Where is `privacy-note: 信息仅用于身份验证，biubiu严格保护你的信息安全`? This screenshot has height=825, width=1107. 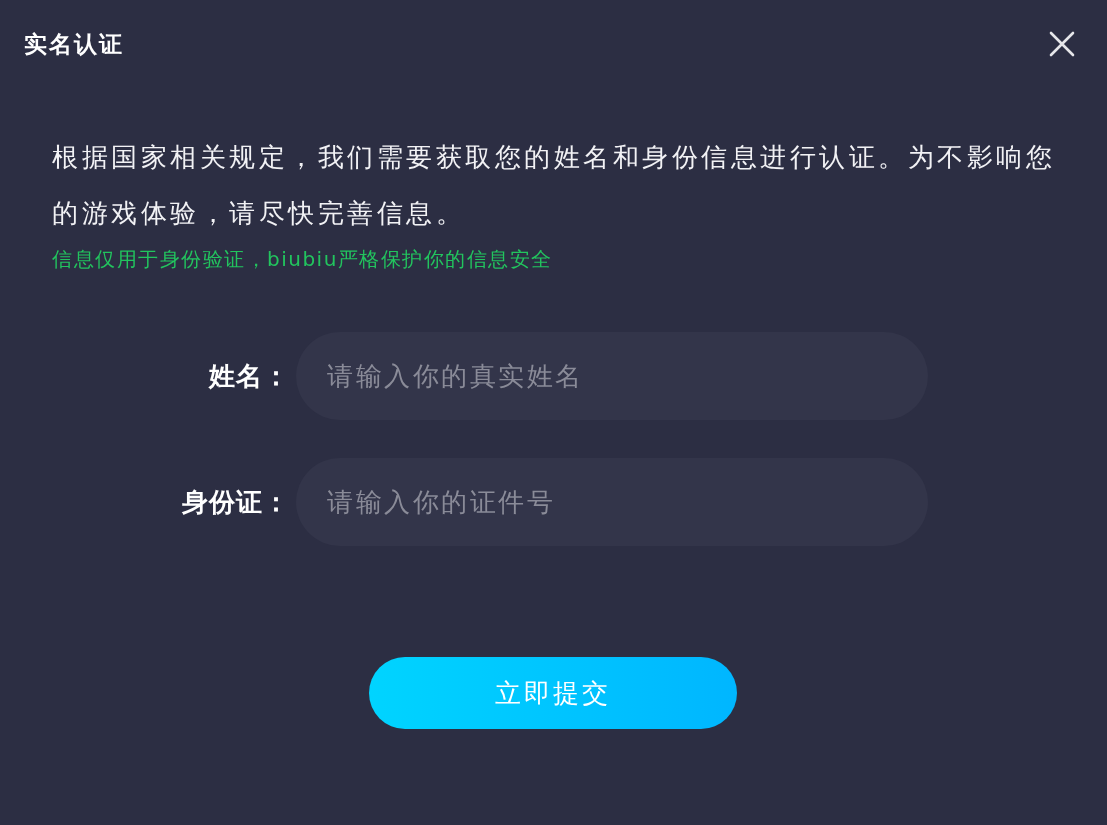 privacy-note: 信息仅用于身份验证，biubiu严格保护你的信息安全 is located at coordinates (302, 259).